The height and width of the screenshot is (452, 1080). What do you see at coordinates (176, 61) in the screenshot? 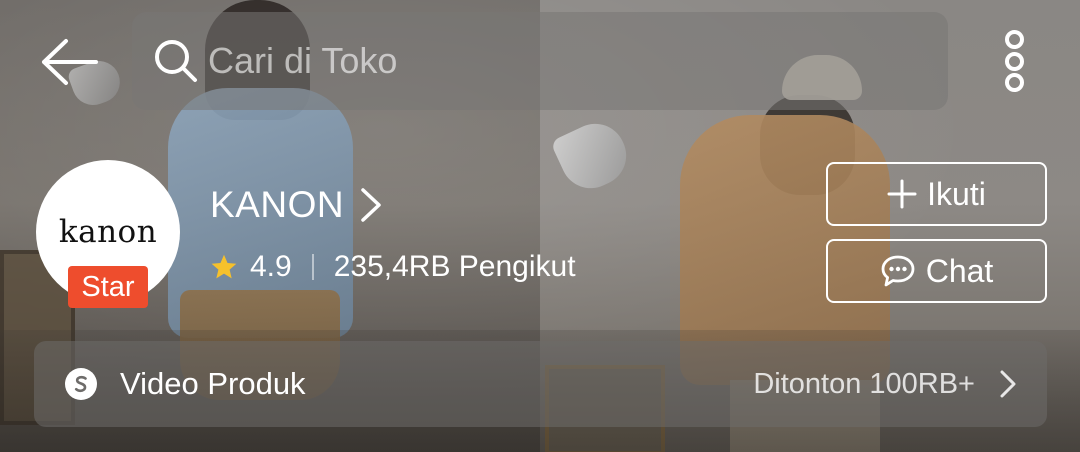
I see `search-icon` at bounding box center [176, 61].